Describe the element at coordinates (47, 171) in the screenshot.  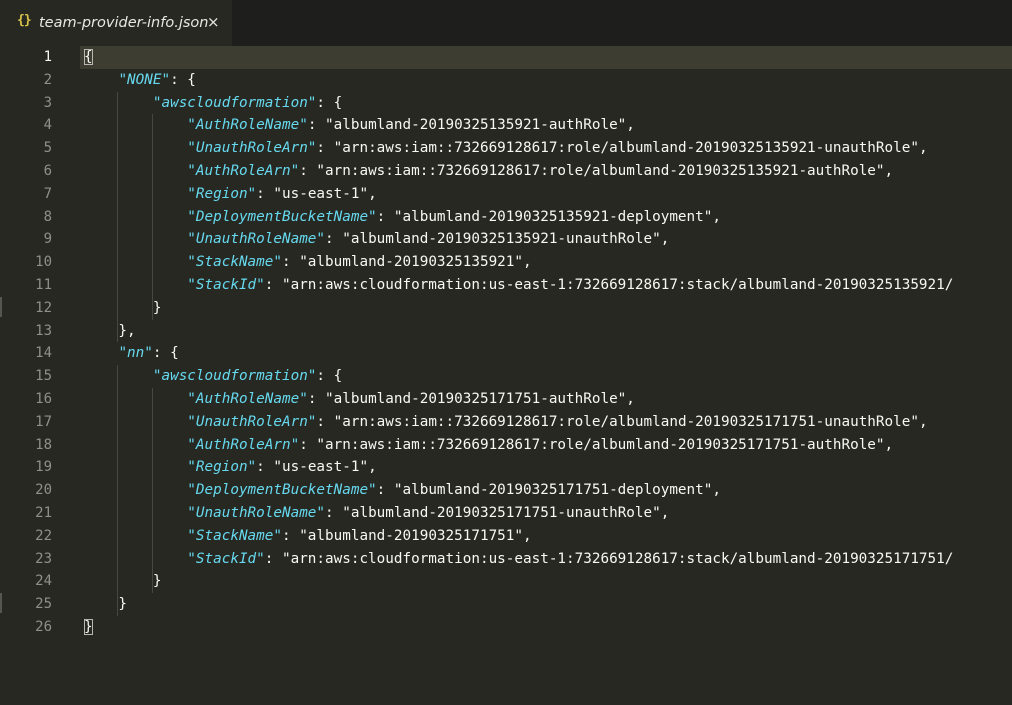
I see `line-number: 6` at that location.